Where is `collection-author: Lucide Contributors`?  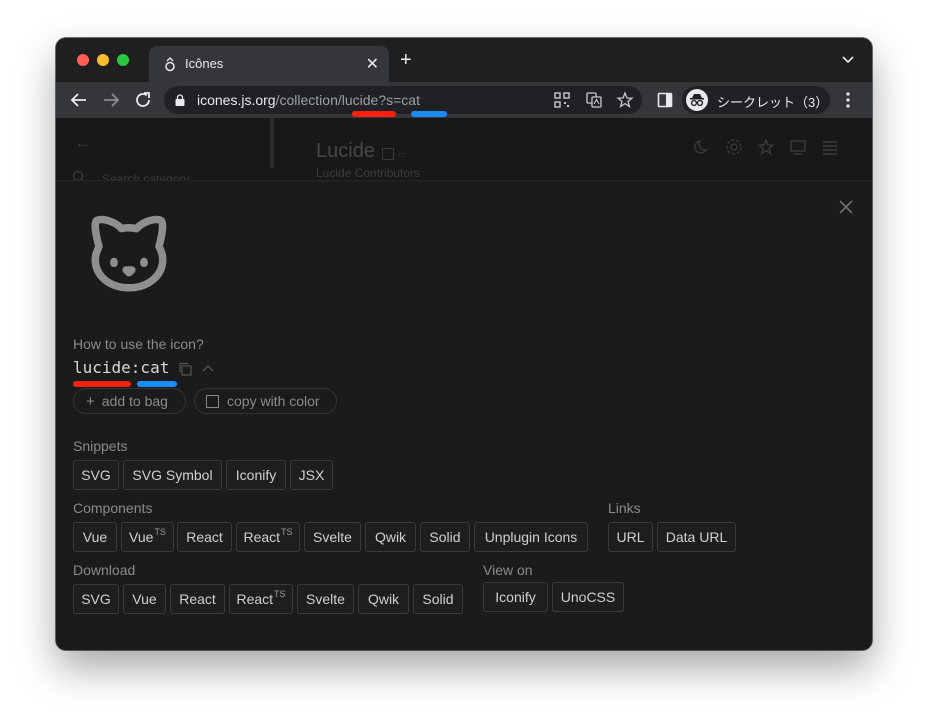 collection-author: Lucide Contributors is located at coordinates (368, 173).